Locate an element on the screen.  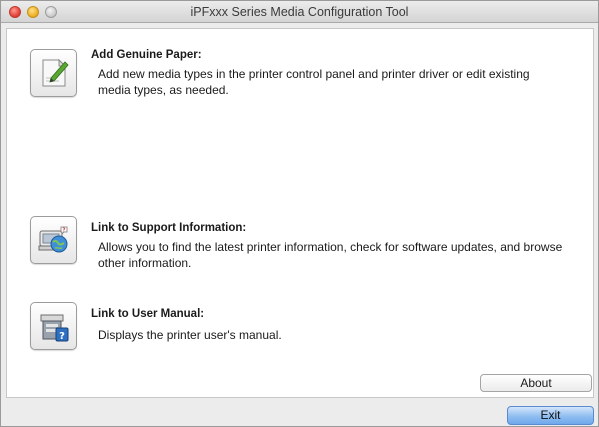
paper-edit-icon is located at coordinates (55, 72).